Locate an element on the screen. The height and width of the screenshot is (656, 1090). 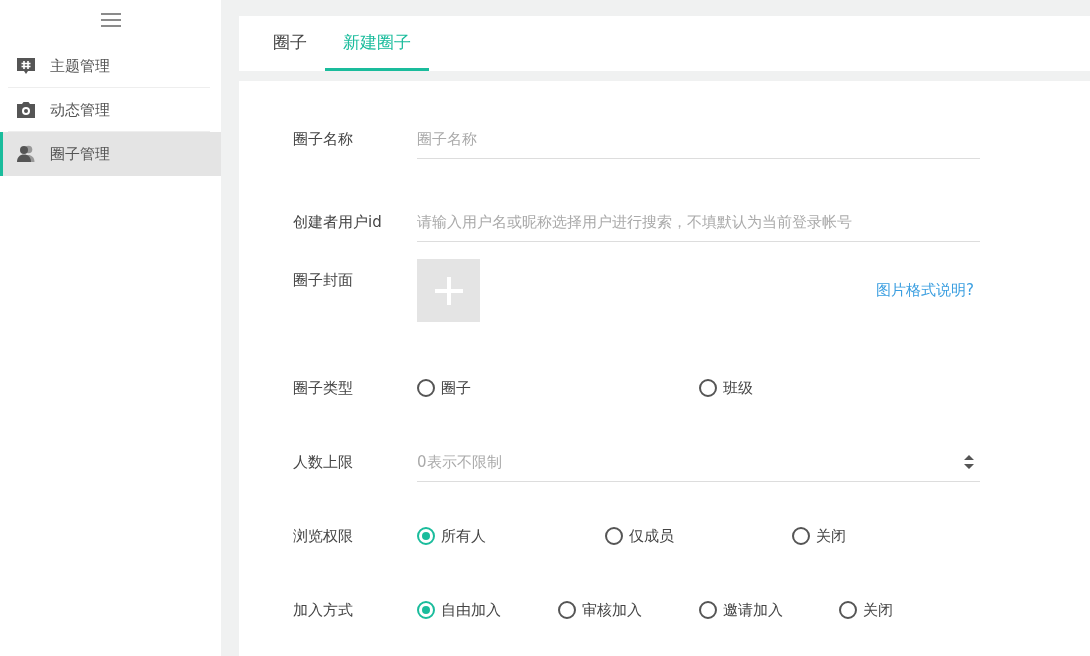
sidebar-item: 圈子管理 is located at coordinates (110, 154).